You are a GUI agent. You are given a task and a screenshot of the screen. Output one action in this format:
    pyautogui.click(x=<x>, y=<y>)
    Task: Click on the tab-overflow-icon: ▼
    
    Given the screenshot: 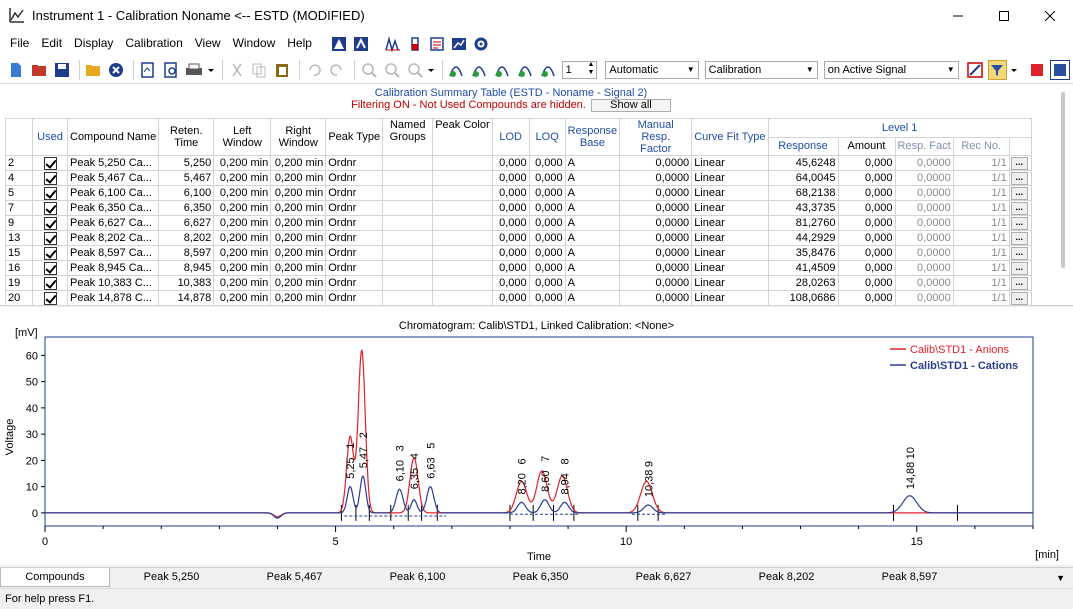 What is the action you would take?
    pyautogui.click(x=1060, y=578)
    